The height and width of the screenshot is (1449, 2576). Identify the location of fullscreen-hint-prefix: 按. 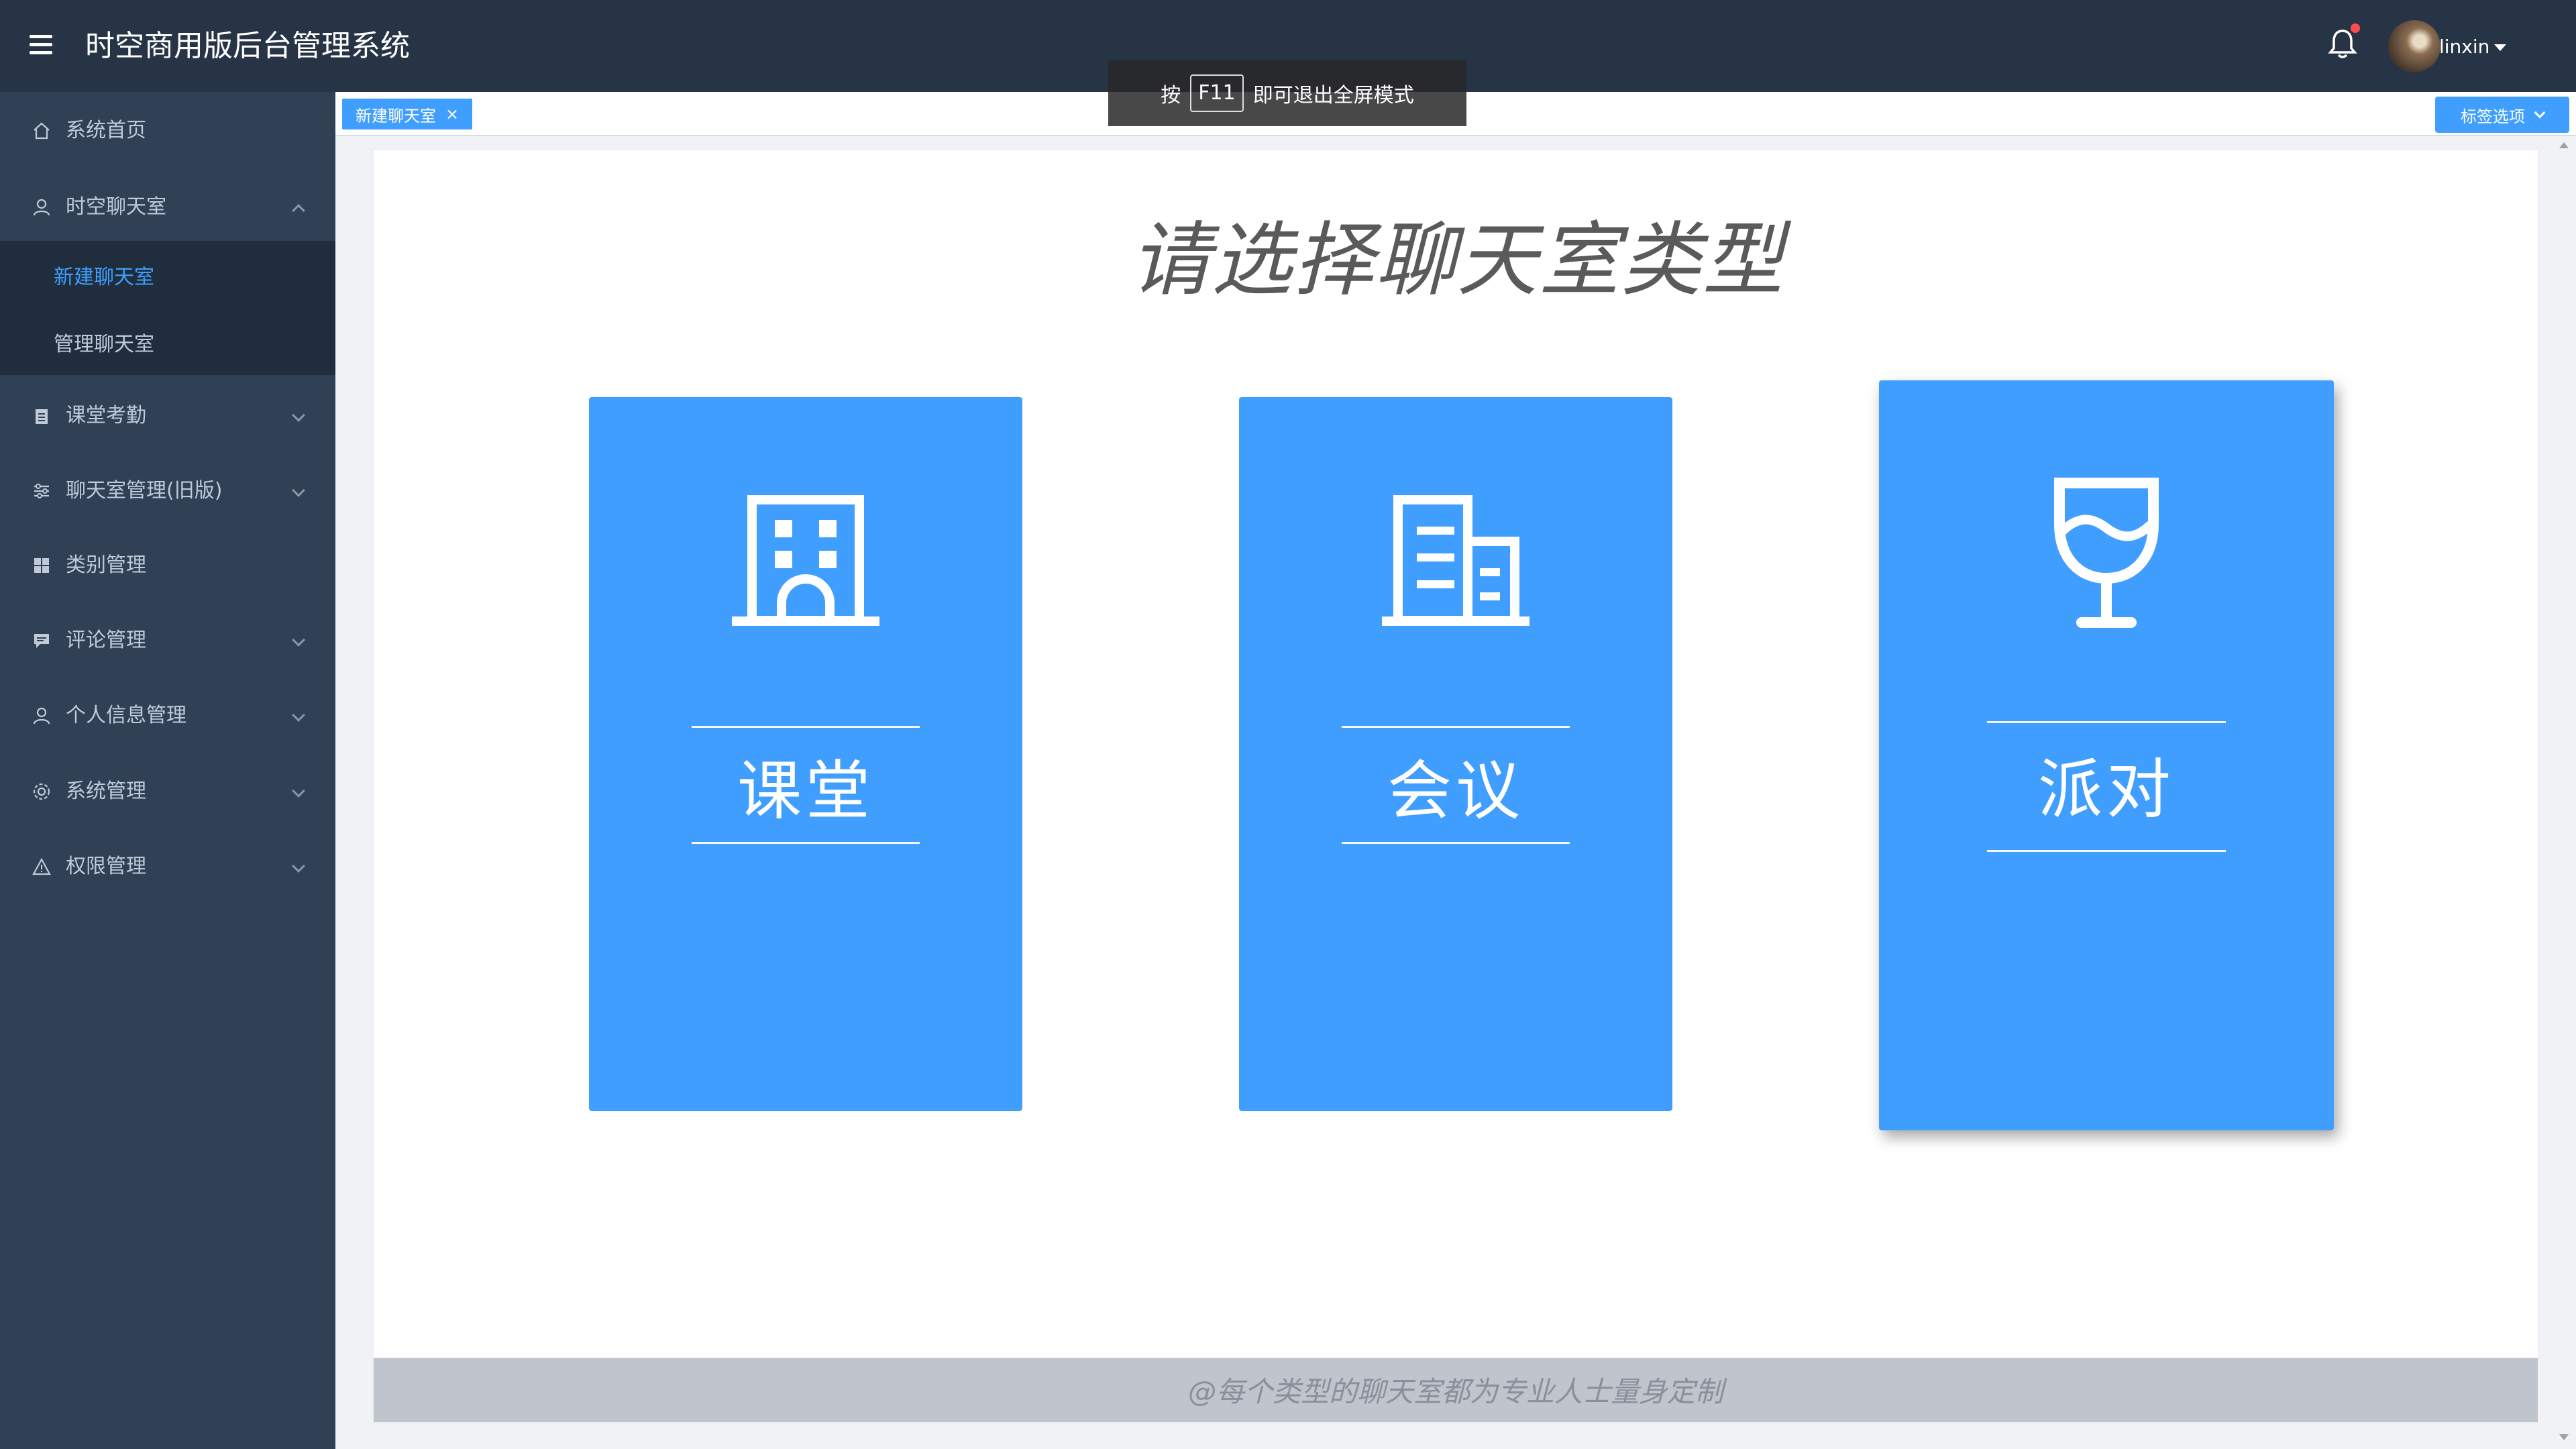
(1171, 95).